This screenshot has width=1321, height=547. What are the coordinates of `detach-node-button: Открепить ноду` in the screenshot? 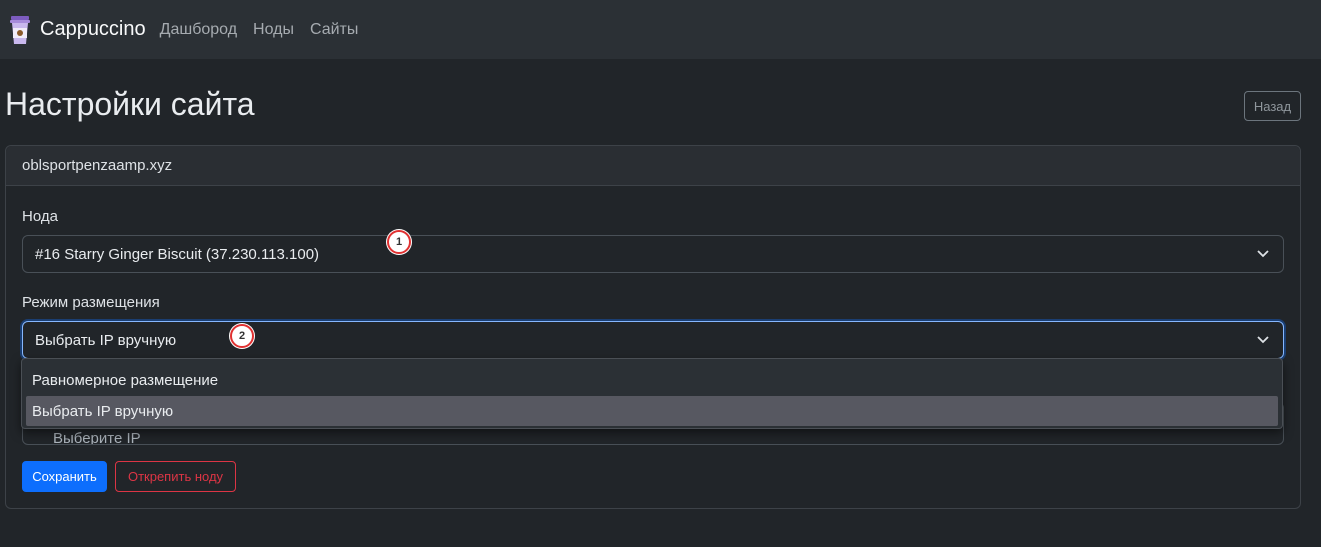 It's located at (175, 476).